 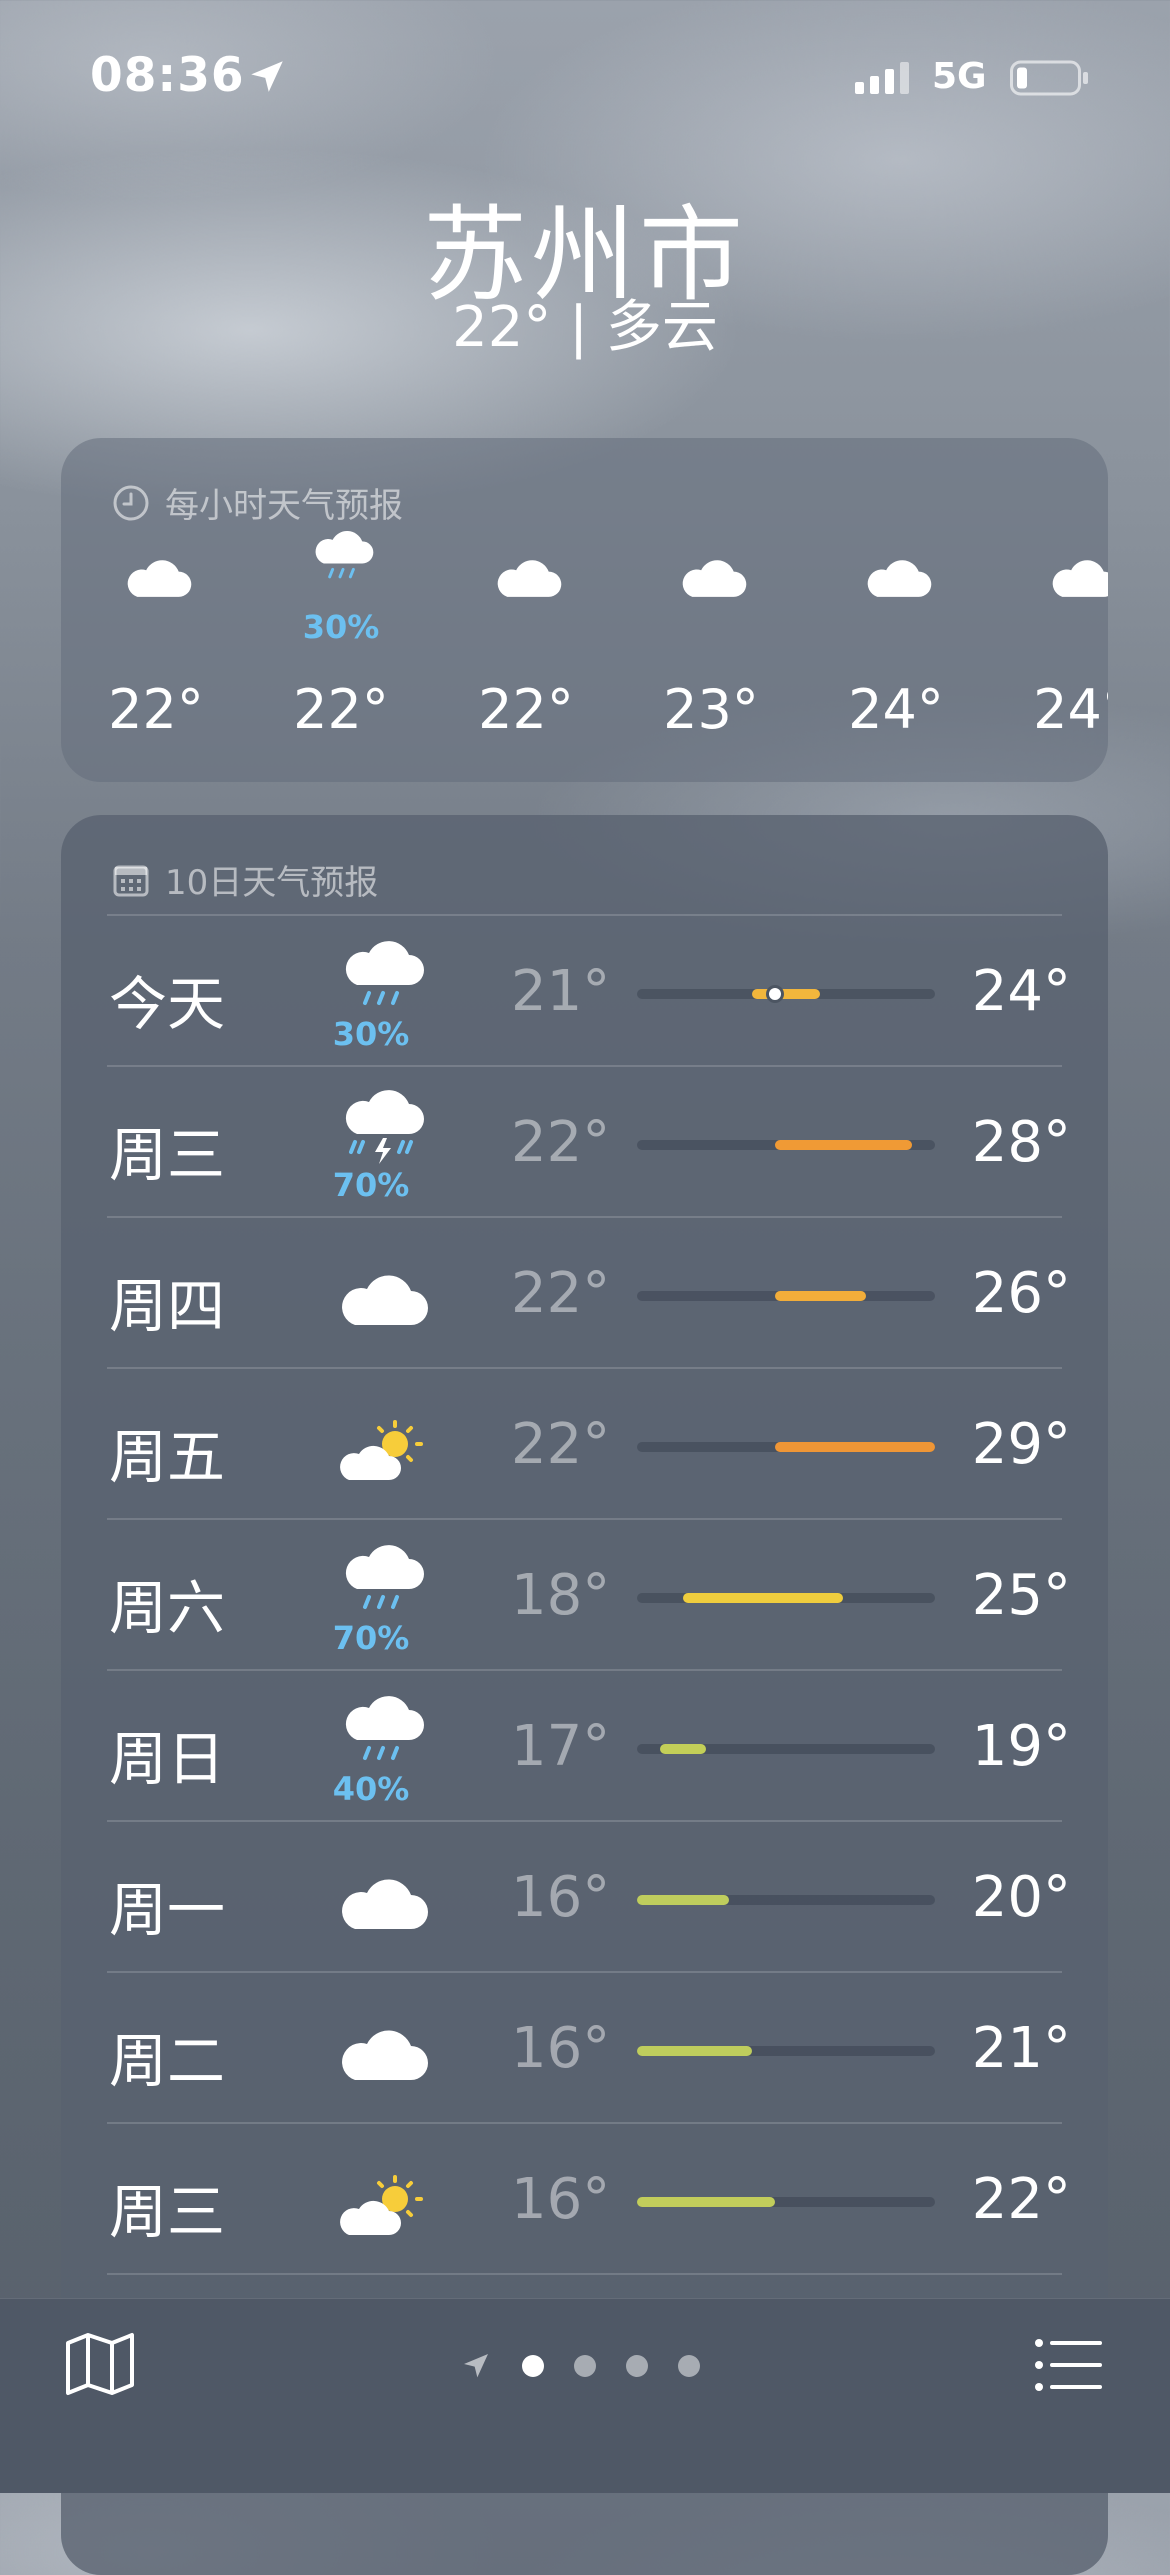 What do you see at coordinates (585, 327) in the screenshot?
I see `current-conditions: 22° | 多云` at bounding box center [585, 327].